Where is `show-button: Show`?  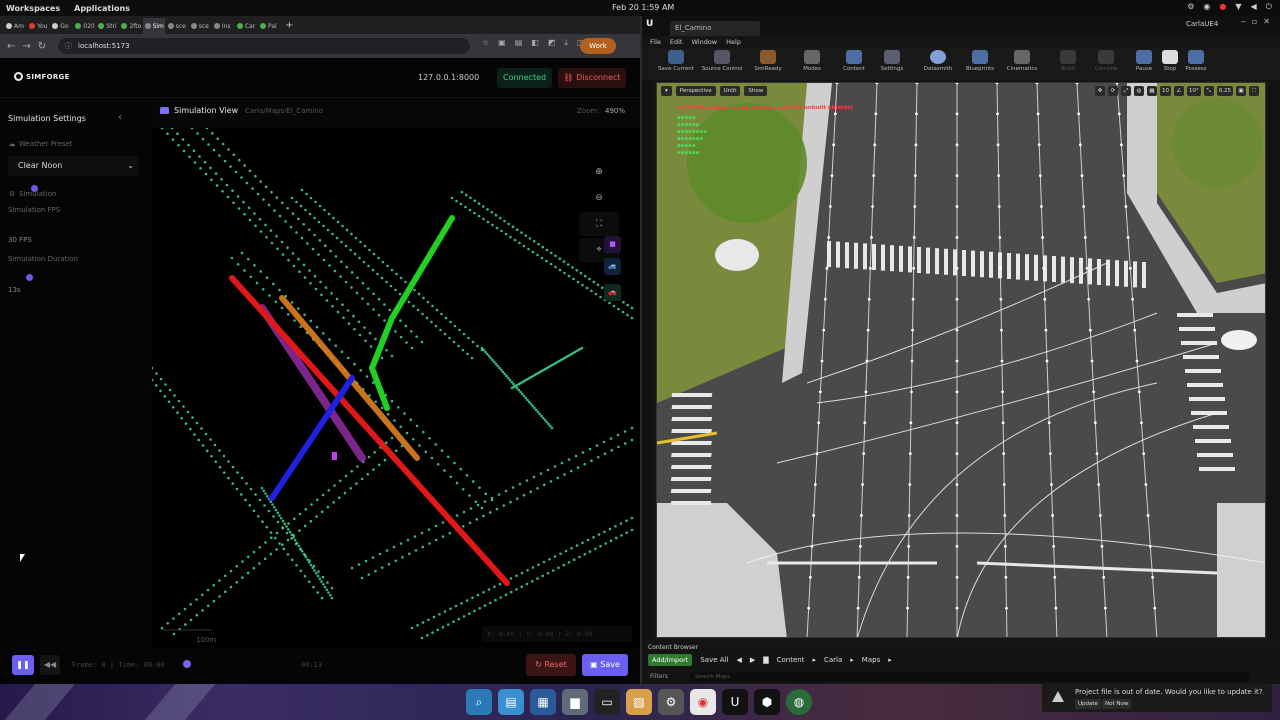
show-button: Show is located at coordinates (756, 91).